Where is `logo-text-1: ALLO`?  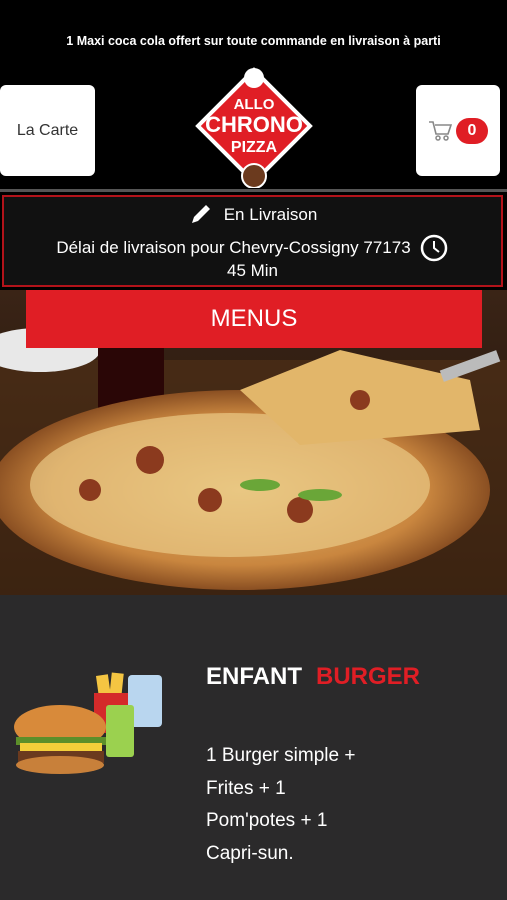 logo-text-1: ALLO is located at coordinates (254, 104).